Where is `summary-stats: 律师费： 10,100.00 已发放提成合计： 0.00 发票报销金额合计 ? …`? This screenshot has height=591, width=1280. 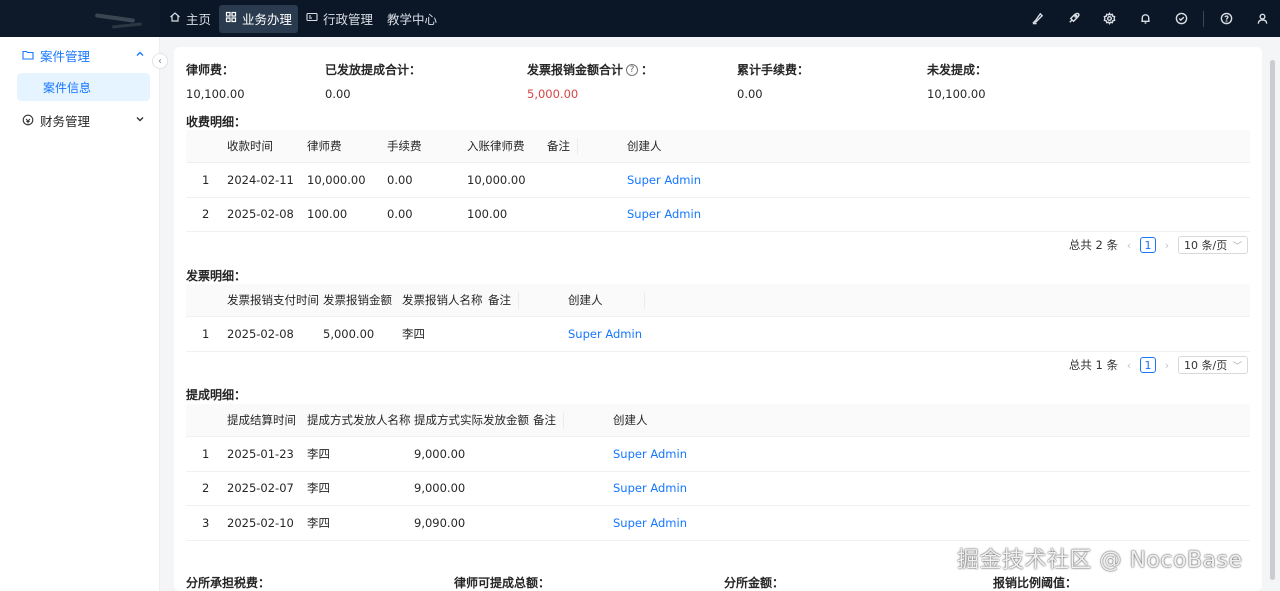
summary-stats: 律师费： 10,100.00 已发放提成合计： 0.00 发票报销金额合计 ? … is located at coordinates (716, 81).